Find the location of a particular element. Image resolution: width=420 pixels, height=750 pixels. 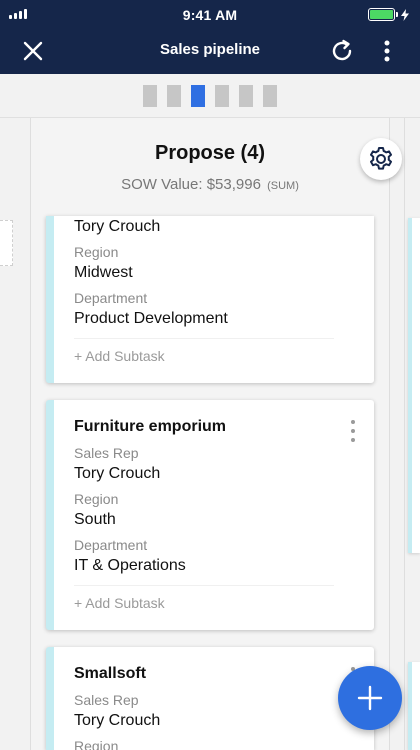

more-vertical-icon is located at coordinates (387, 51).